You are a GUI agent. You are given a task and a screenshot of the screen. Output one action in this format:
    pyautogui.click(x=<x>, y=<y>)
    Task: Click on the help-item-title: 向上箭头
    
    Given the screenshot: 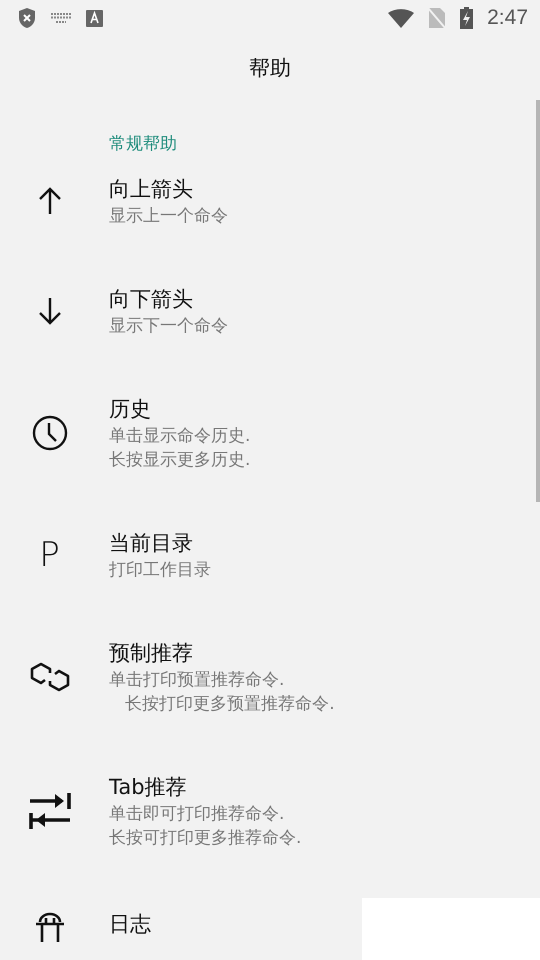 What is the action you would take?
    pyautogui.click(x=168, y=189)
    